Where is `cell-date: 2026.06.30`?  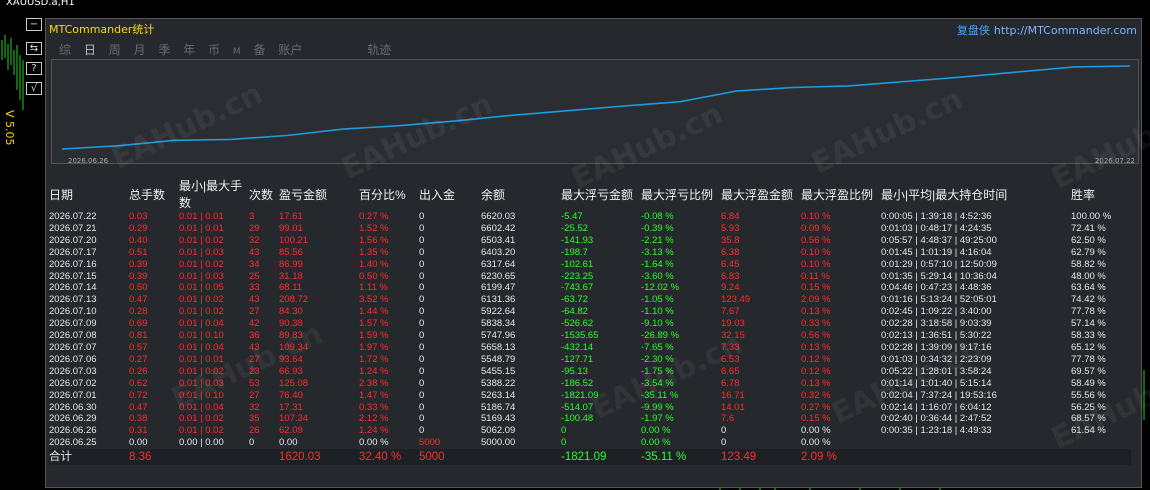
cell-date: 2026.06.30 is located at coordinates (73, 407).